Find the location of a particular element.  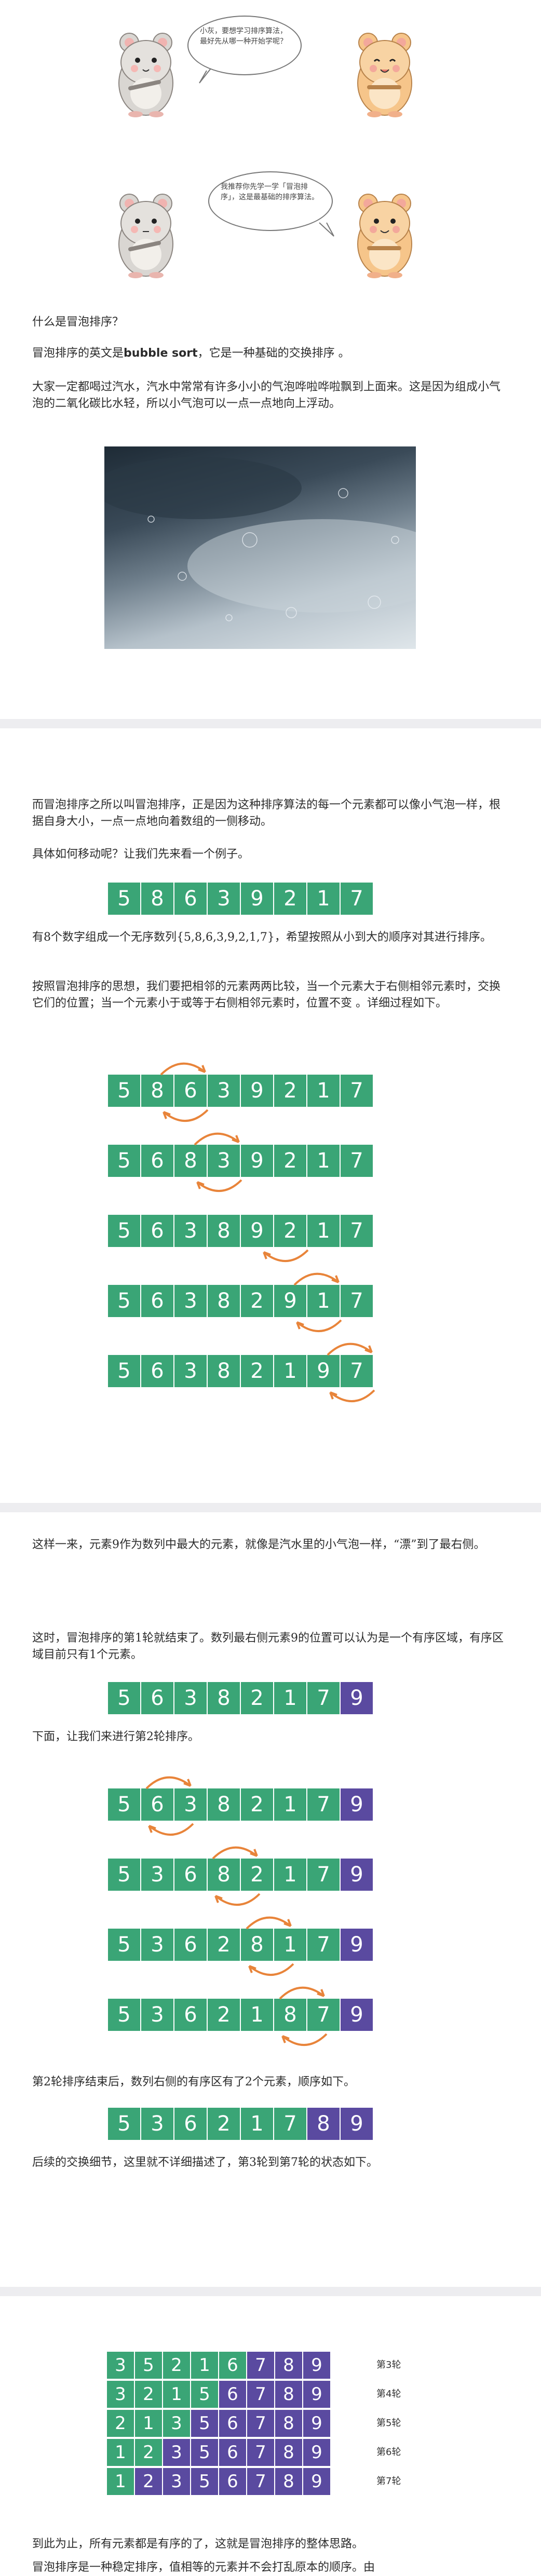

gray-hamster-icon is located at coordinates (145, 236).